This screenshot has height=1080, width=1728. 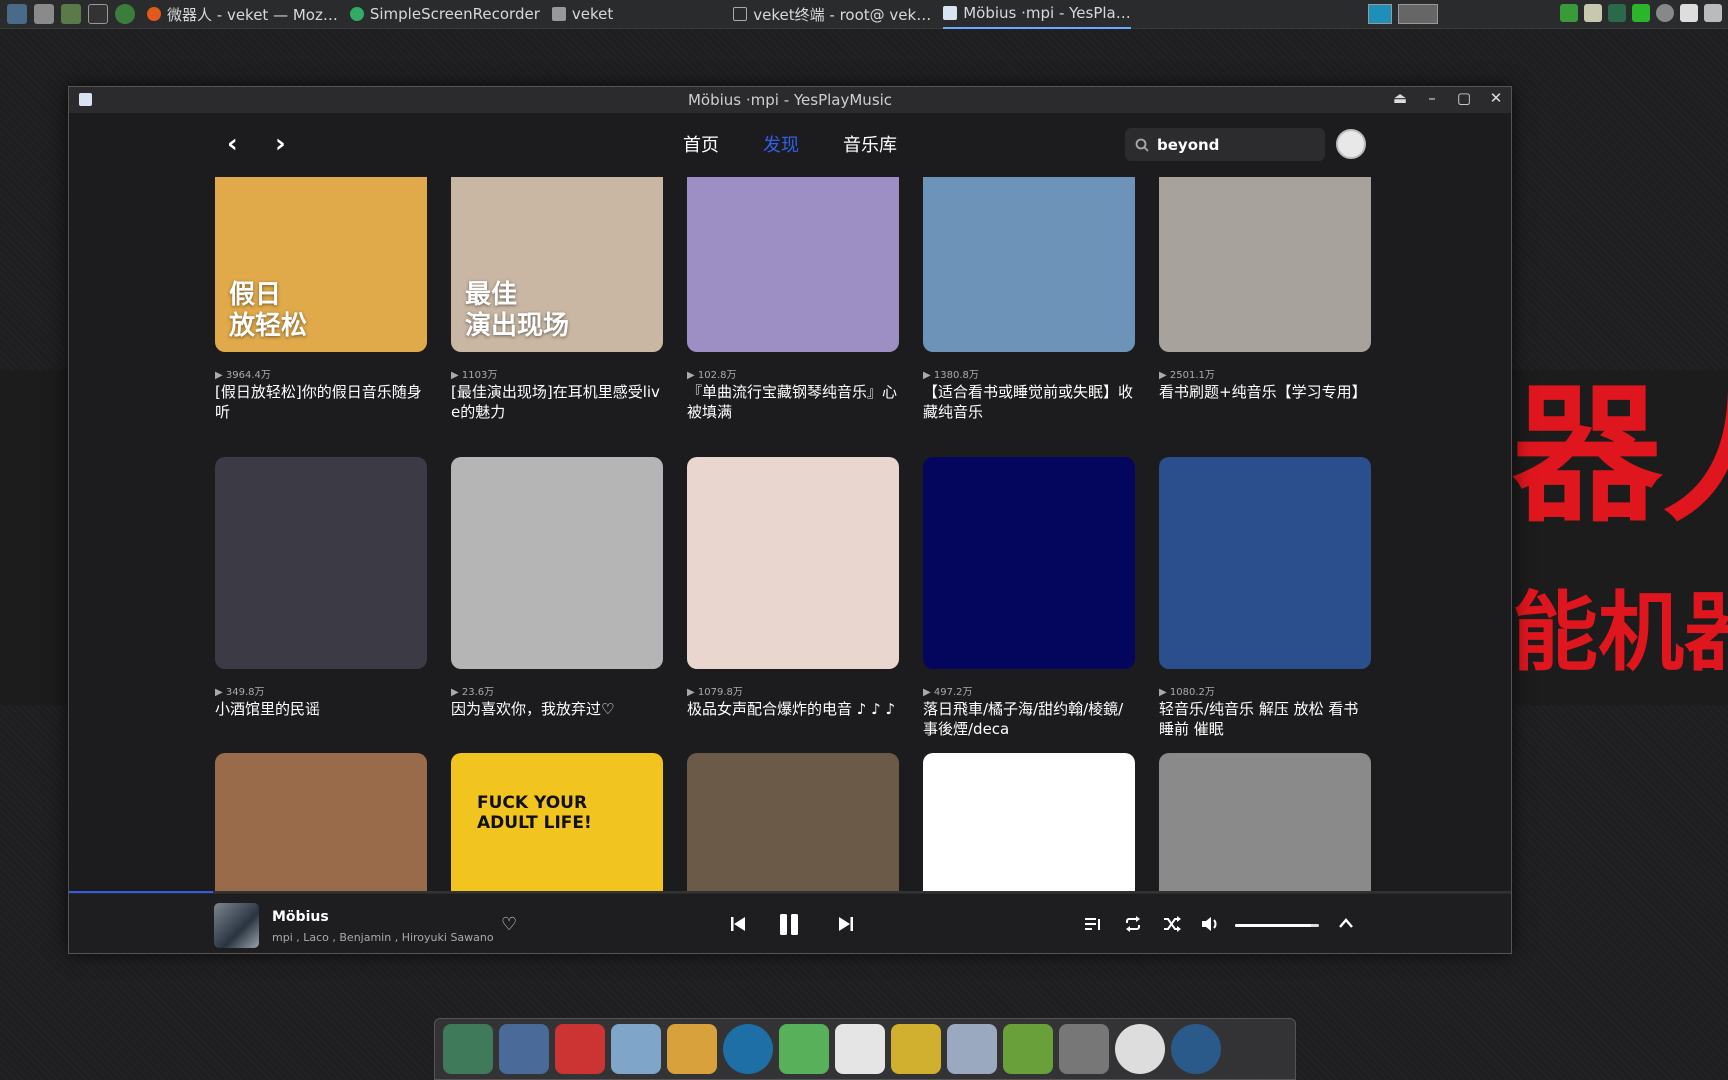 What do you see at coordinates (1029, 402) in the screenshot?
I see `playlist-title: 【适合看书或睡觉前或失眠】收藏纯音乐` at bounding box center [1029, 402].